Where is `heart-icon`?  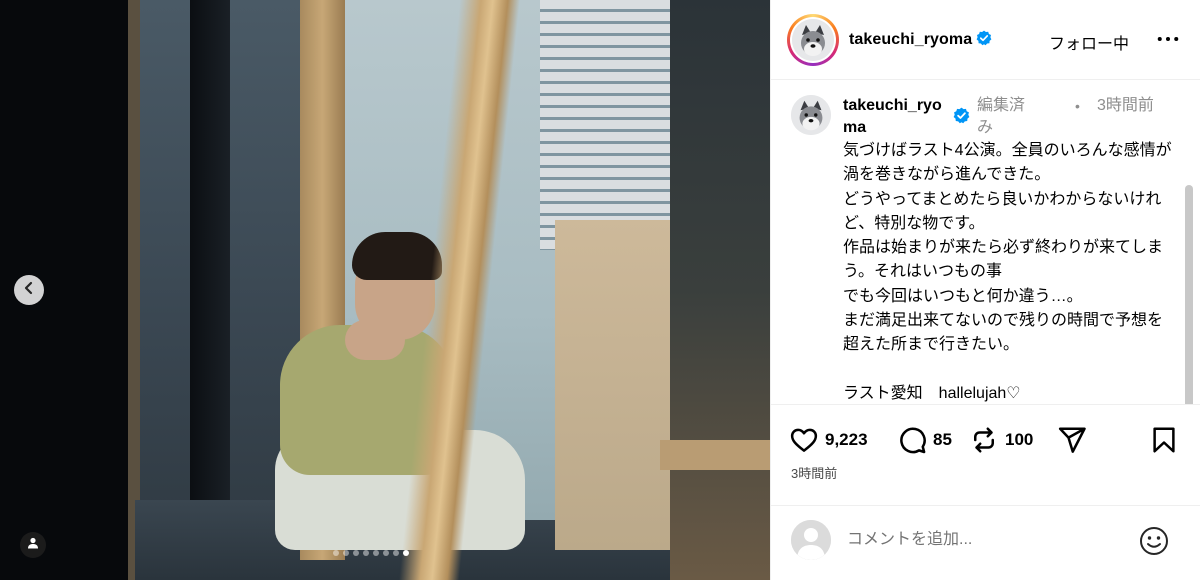 heart-icon is located at coordinates (804, 440).